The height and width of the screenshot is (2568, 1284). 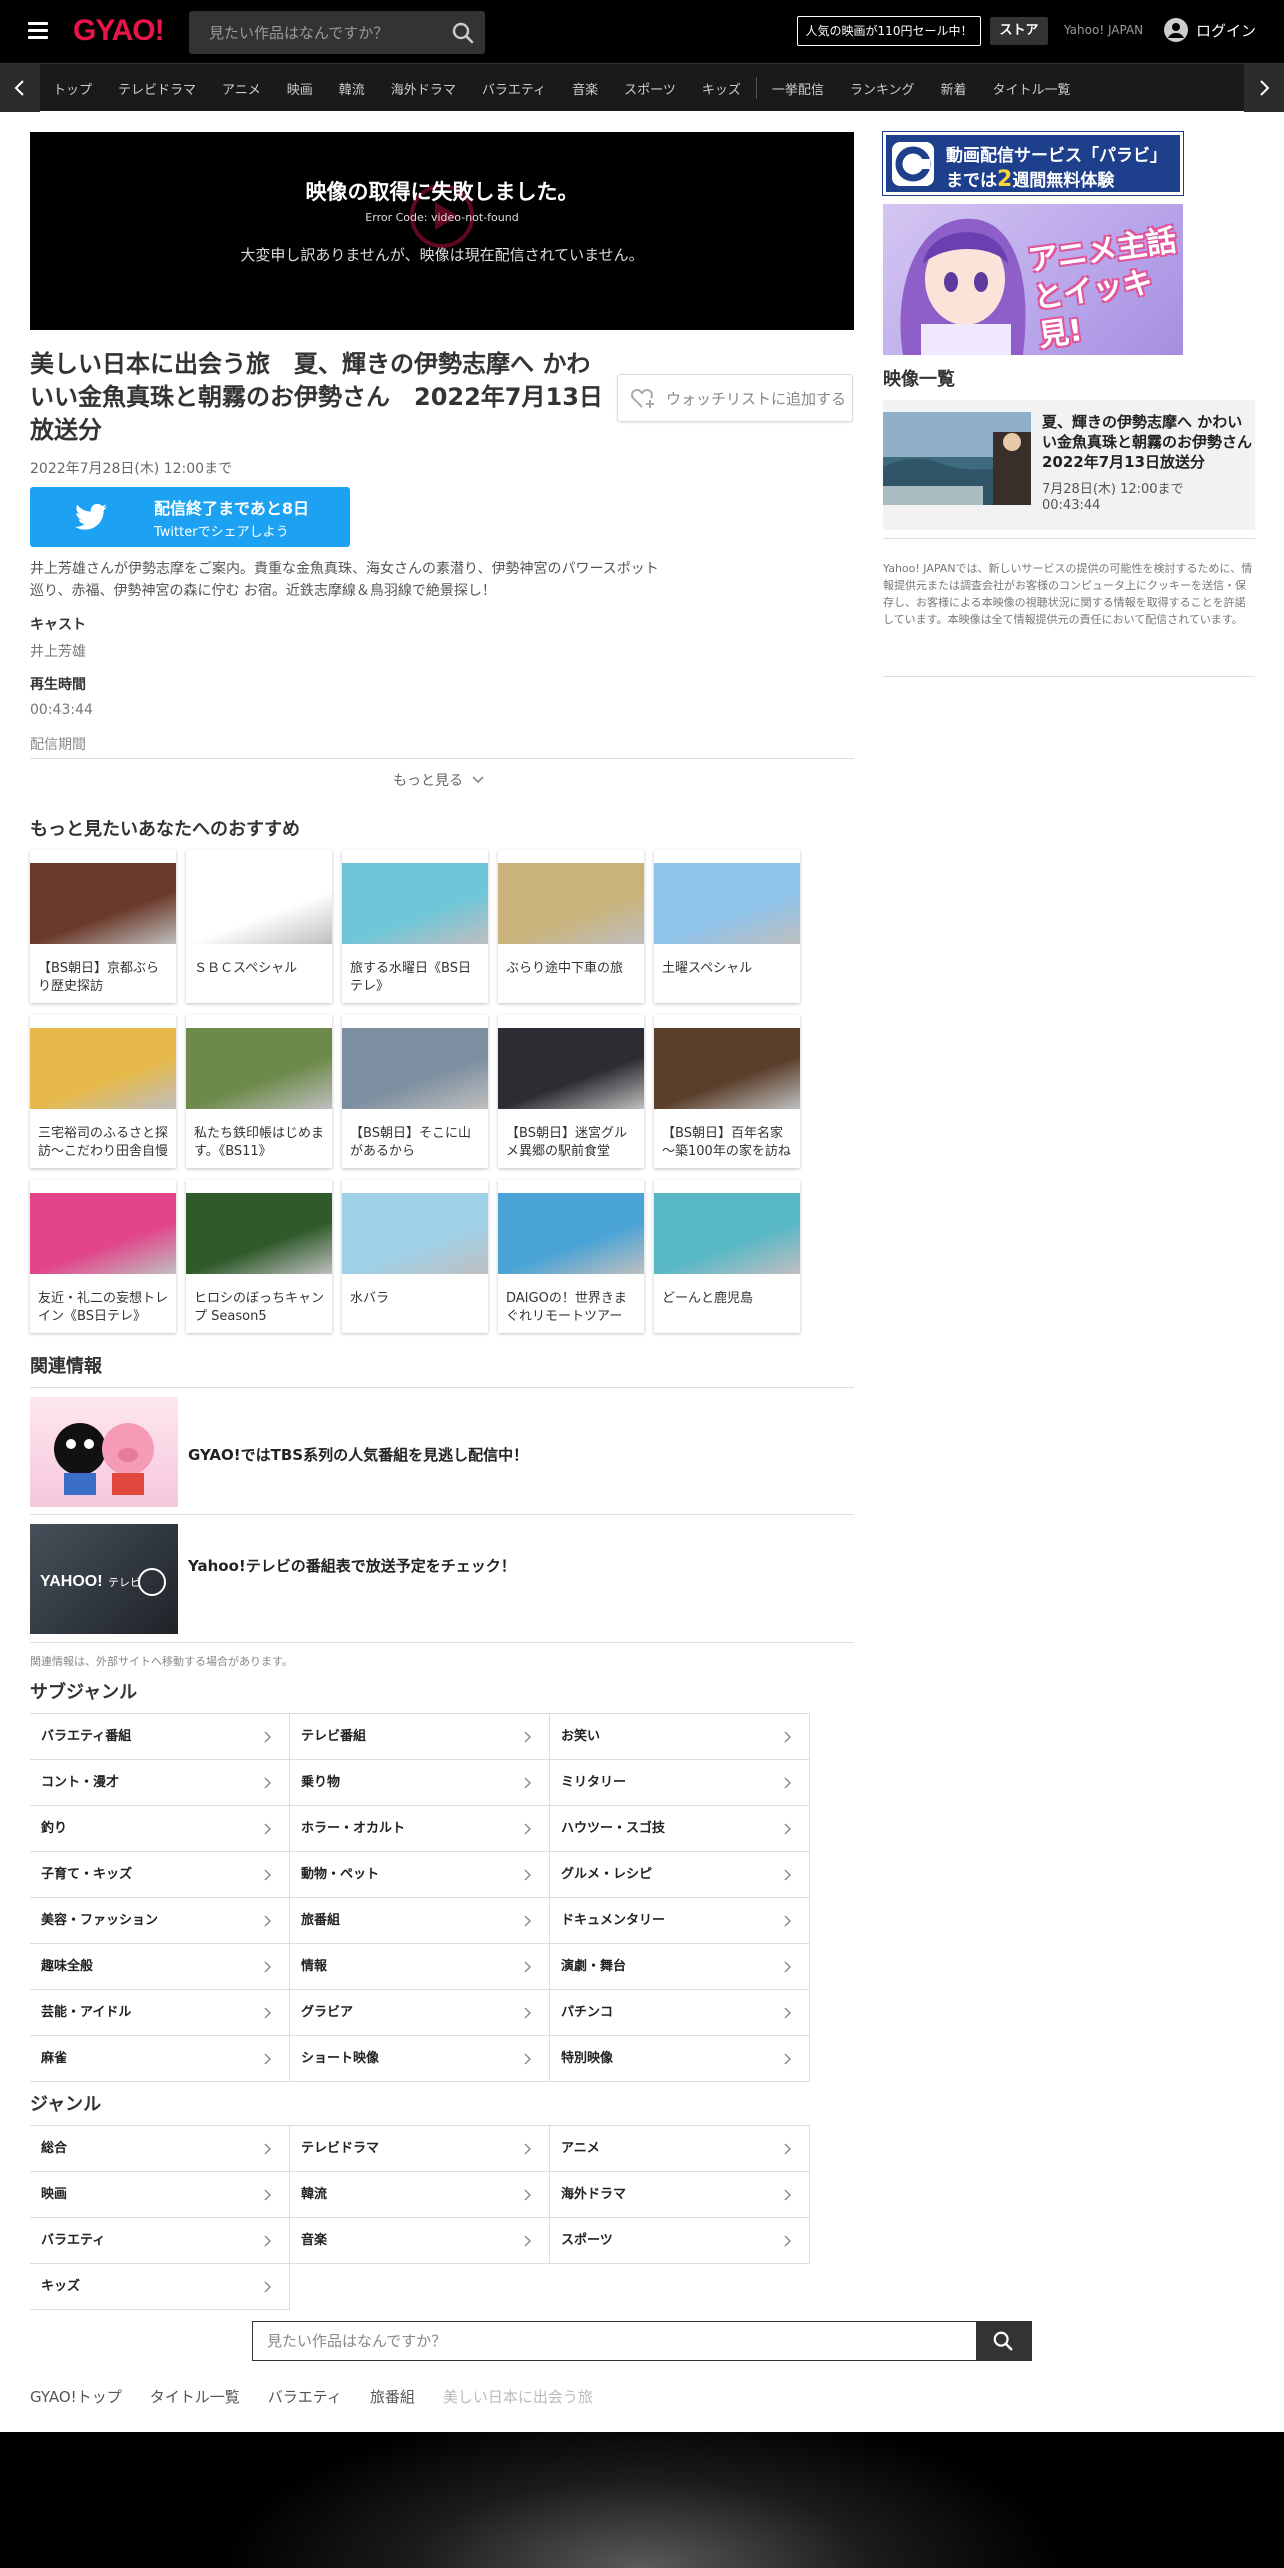 I want to click on subgenre-link: 特別映像, so click(x=680, y=2059).